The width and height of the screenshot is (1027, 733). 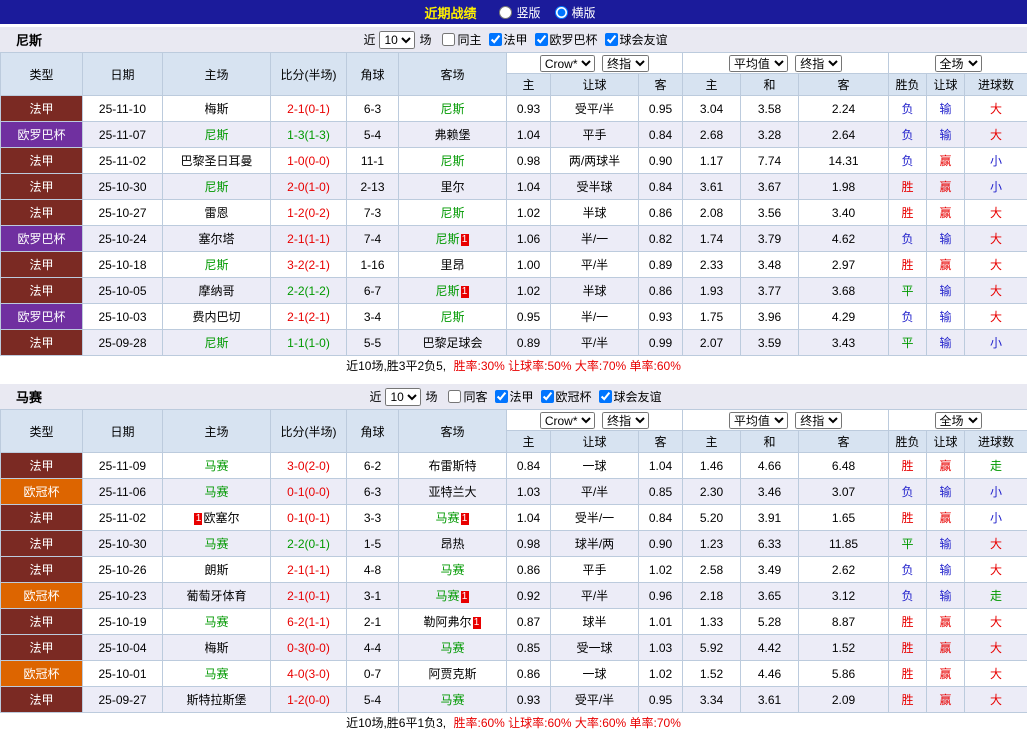 What do you see at coordinates (216, 291) in the screenshot?
I see `home-team-name: 摩纳哥` at bounding box center [216, 291].